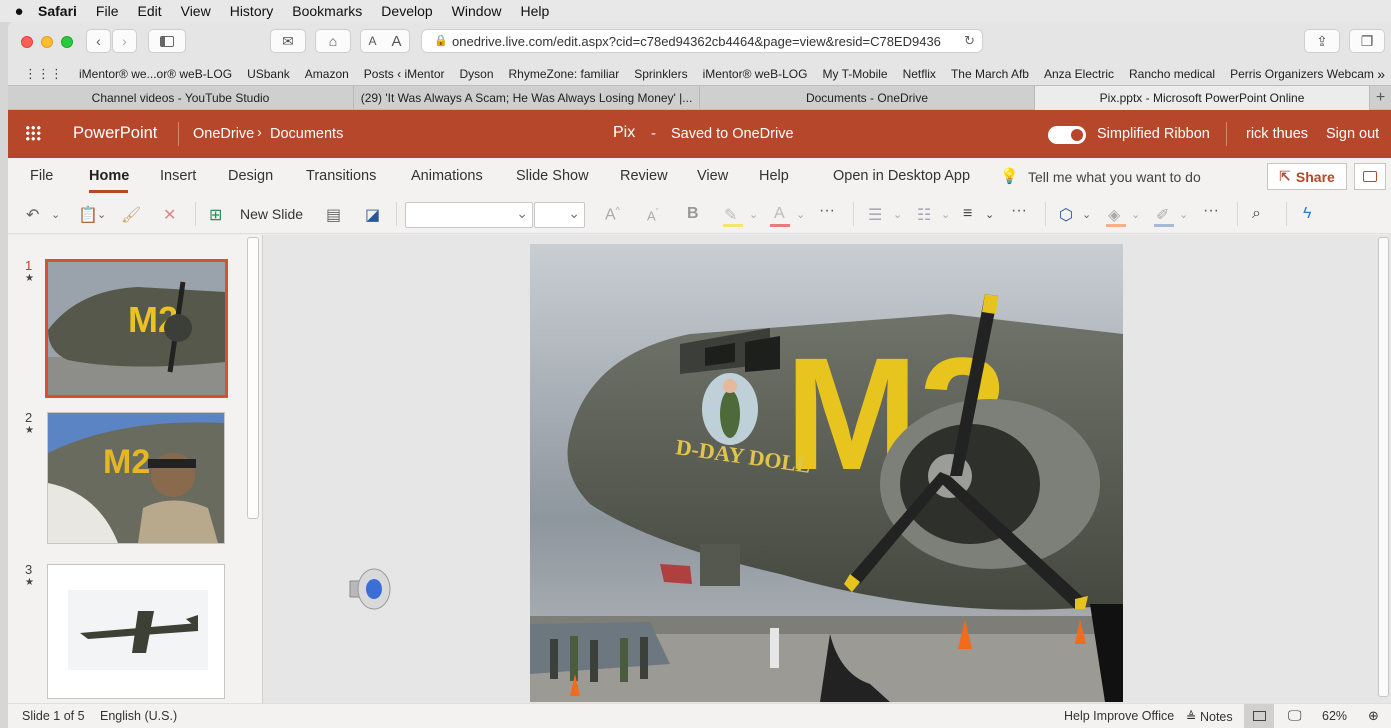 This screenshot has width=1391, height=728. I want to click on tab-help: Help, so click(774, 176).